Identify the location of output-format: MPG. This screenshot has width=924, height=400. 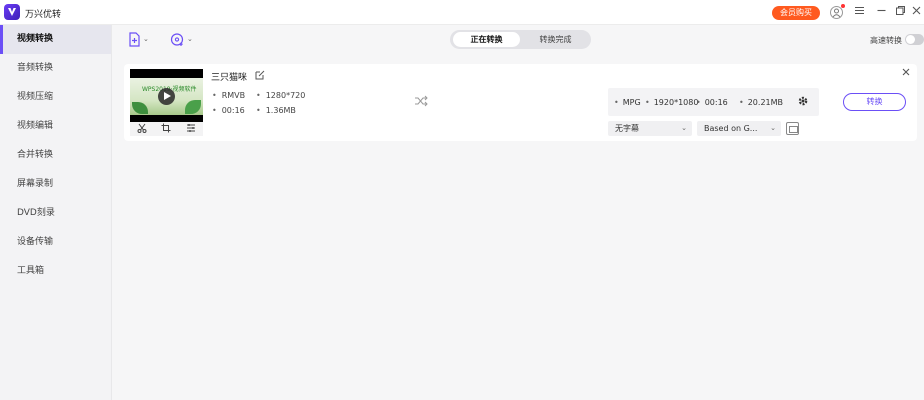
(627, 102).